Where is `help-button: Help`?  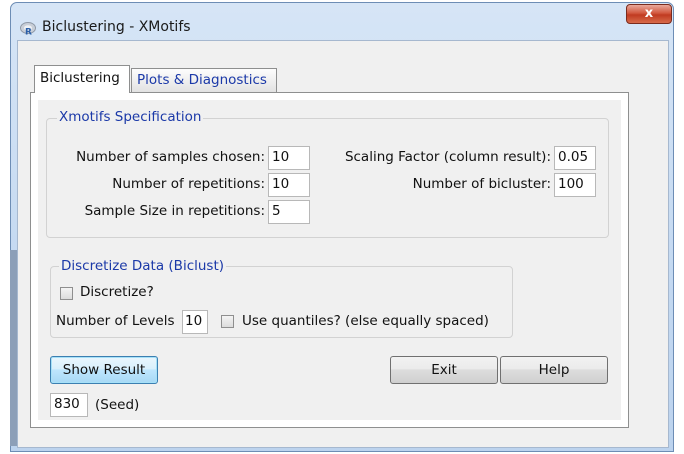 help-button: Help is located at coordinates (554, 370).